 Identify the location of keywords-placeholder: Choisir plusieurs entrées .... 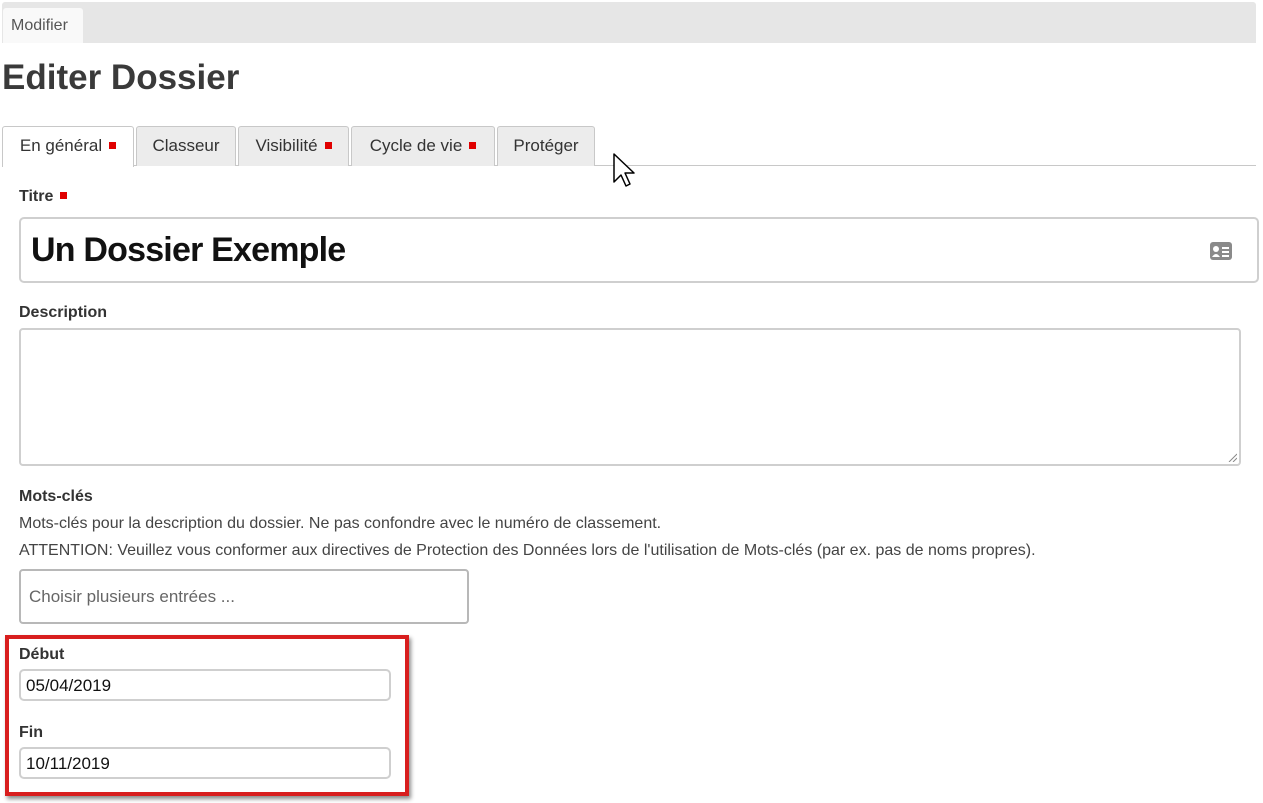
(132, 596).